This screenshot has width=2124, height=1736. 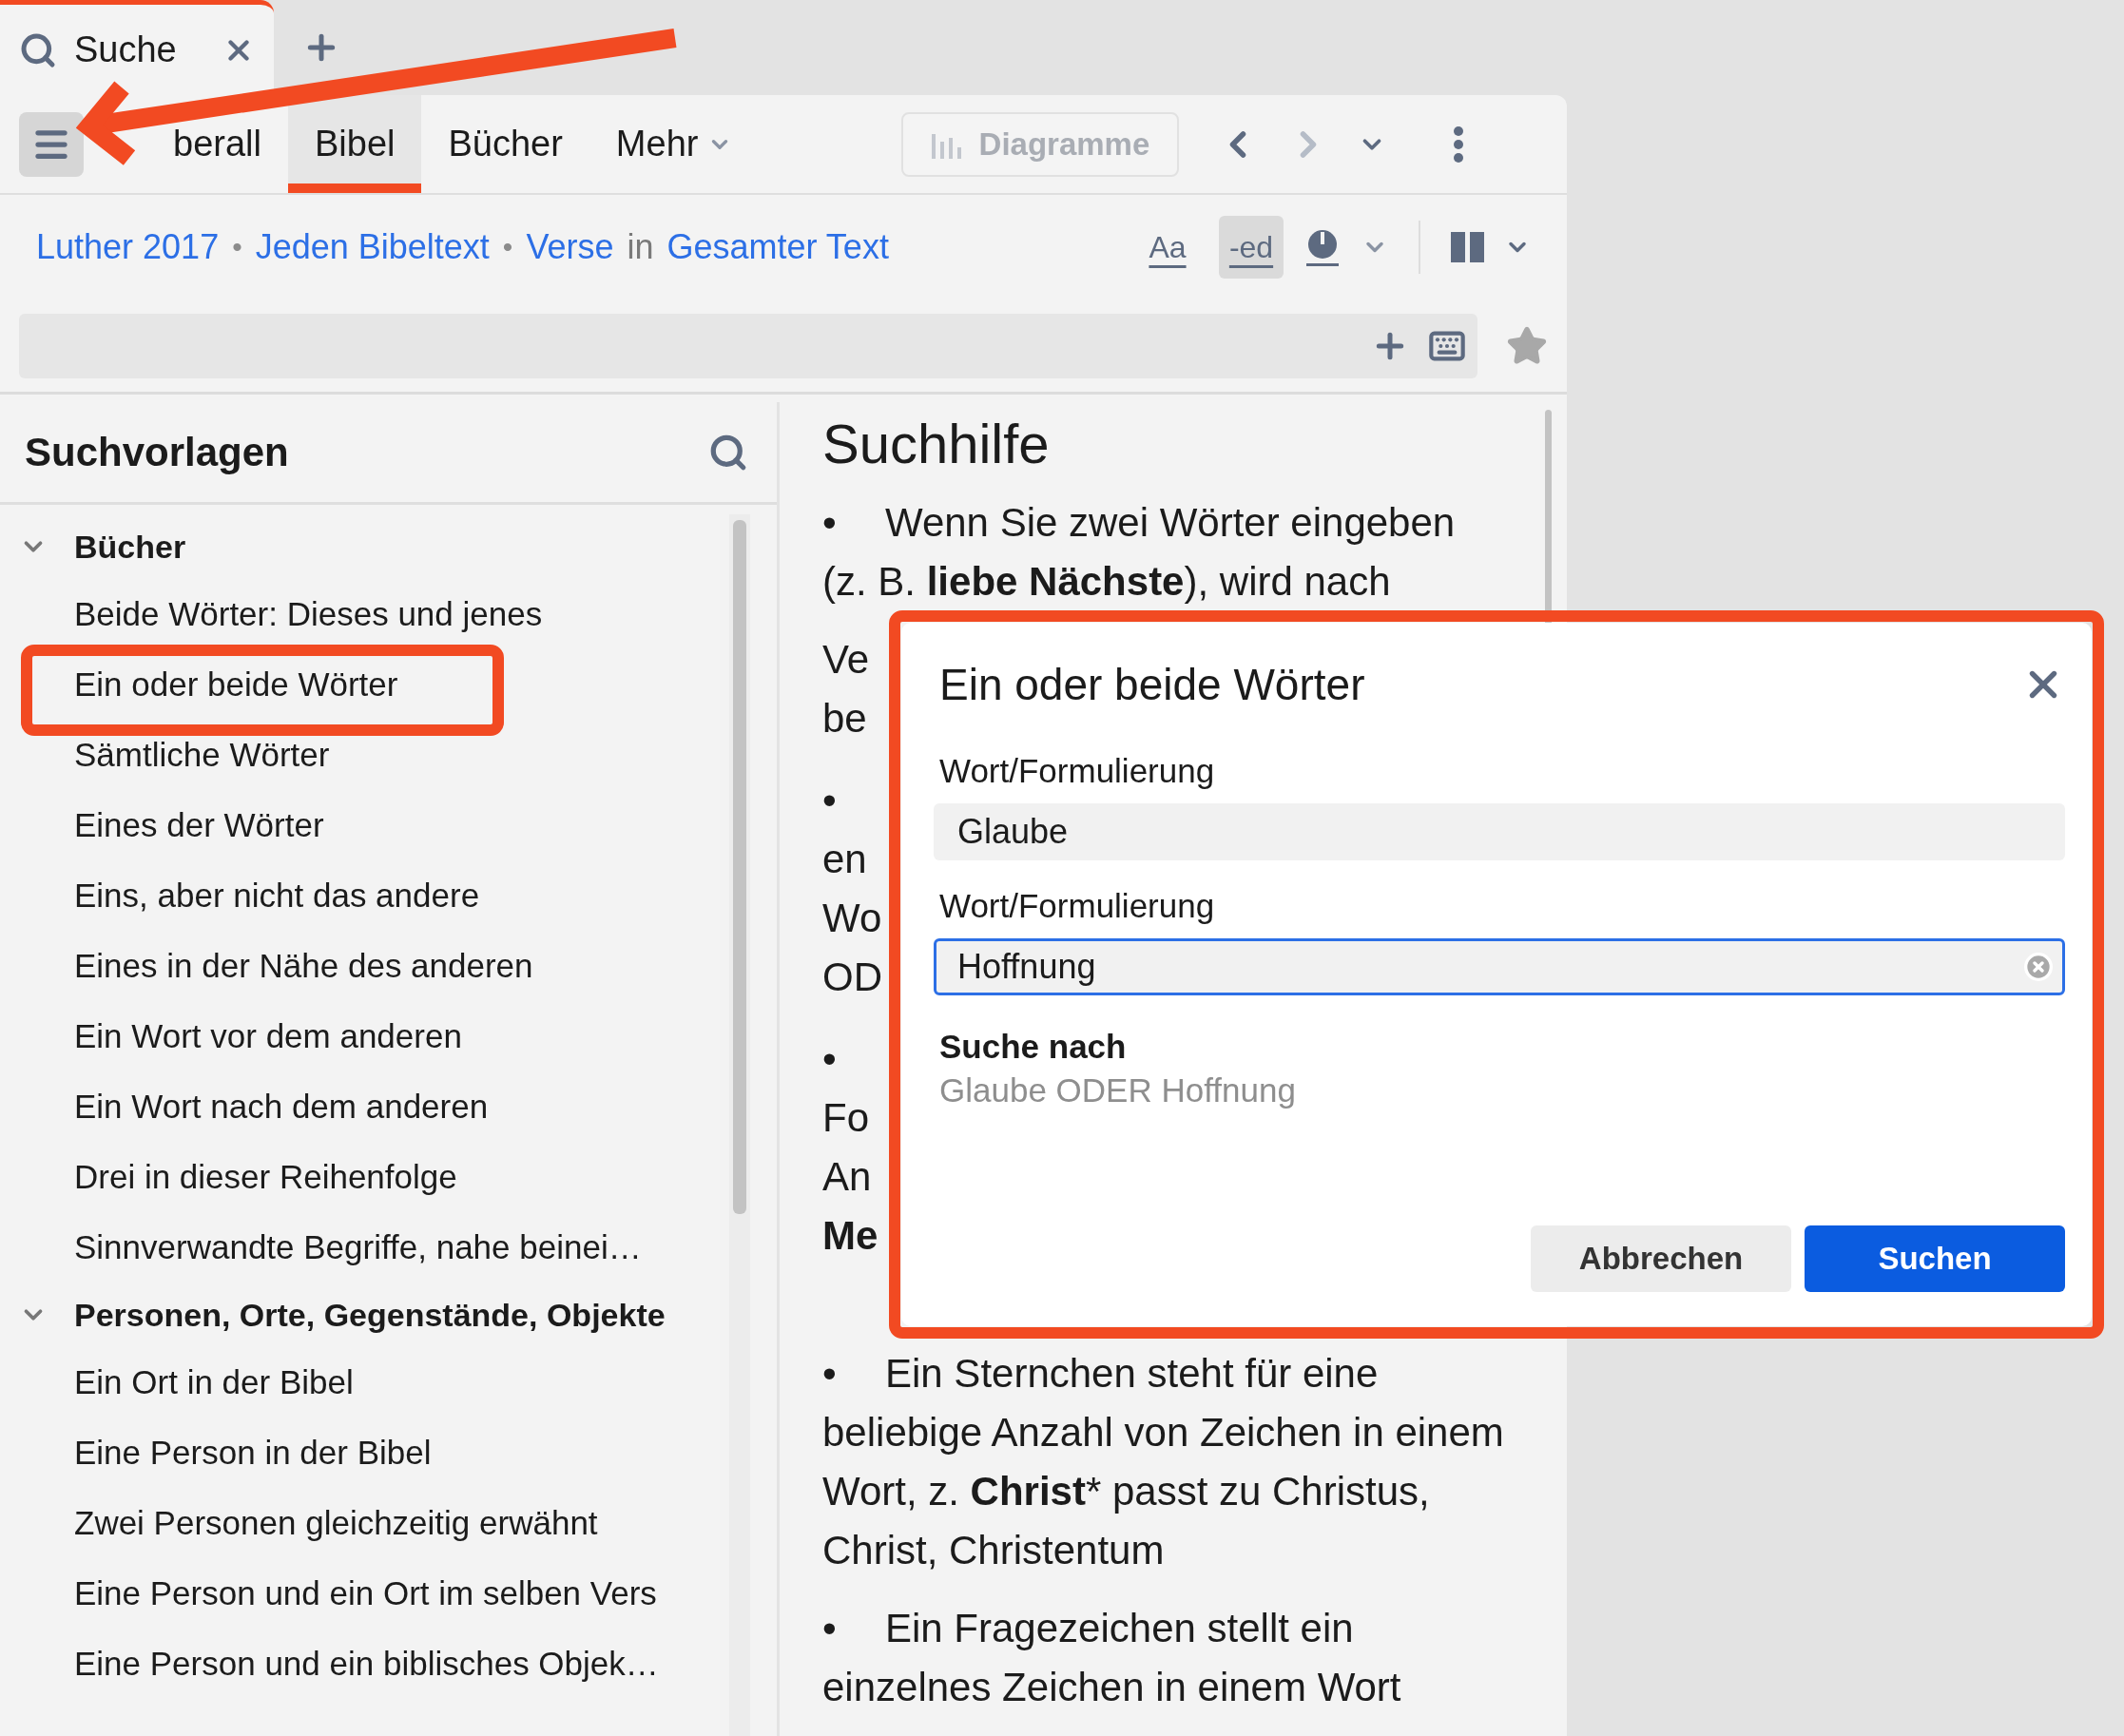 I want to click on help-text-fragment: Fo, so click(x=845, y=1118).